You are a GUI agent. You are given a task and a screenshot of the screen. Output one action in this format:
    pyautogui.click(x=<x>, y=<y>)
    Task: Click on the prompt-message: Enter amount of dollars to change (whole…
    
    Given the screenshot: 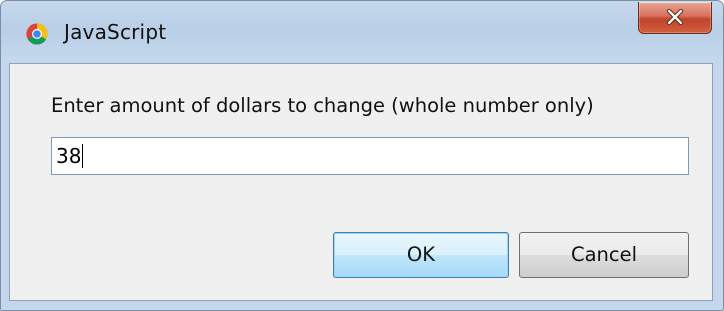 What is the action you would take?
    pyautogui.click(x=322, y=105)
    